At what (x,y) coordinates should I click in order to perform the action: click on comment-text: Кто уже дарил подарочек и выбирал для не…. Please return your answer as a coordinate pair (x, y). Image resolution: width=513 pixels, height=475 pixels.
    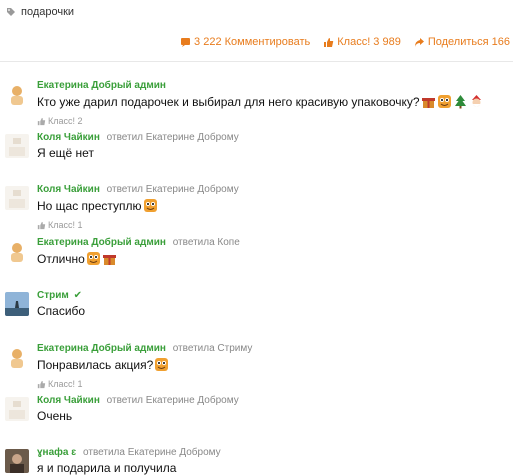
    Looking at the image, I should click on (228, 101).